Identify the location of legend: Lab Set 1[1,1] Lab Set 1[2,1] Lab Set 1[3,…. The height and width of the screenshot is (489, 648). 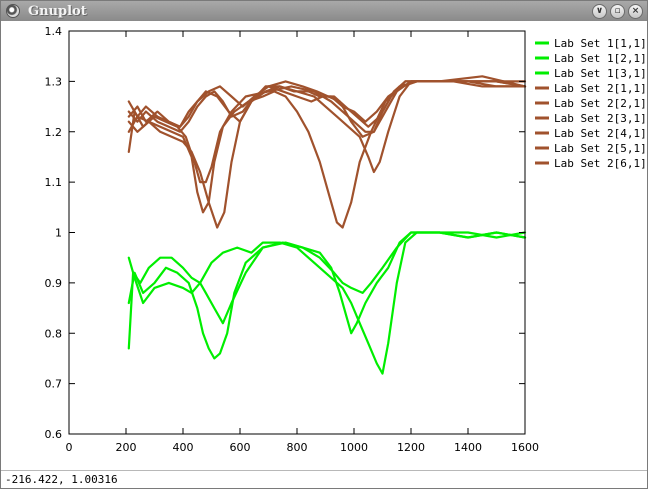
(591, 103).